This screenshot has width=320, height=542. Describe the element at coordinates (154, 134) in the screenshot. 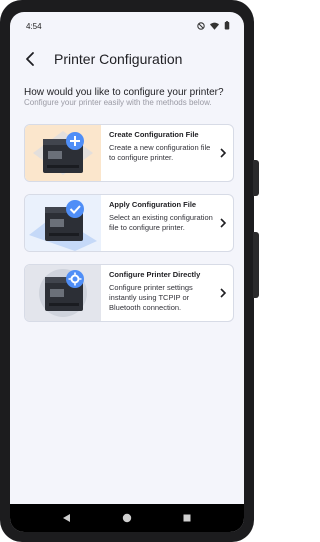

I see `option-title: Create Configuration File` at that location.